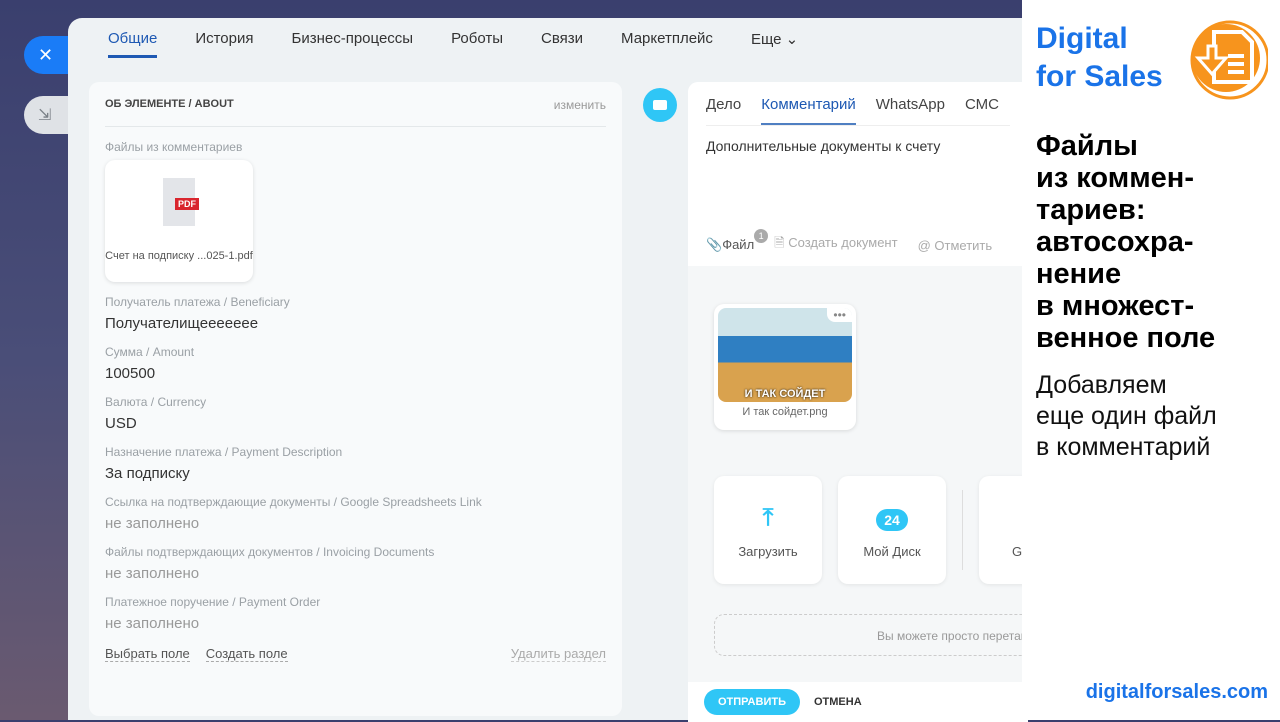 This screenshot has height=722, width=1280. Describe the element at coordinates (246, 654) in the screenshot. I see `create-field-link: Создать поле` at that location.